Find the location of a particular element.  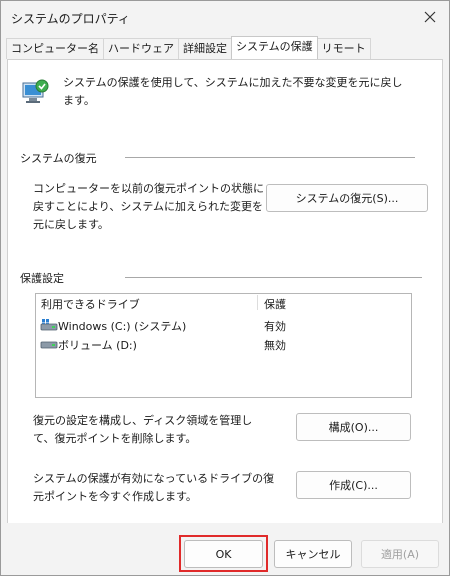

tab-bar: コンピューター名 ハードウェア 詳細設定 システムの保護 リモート is located at coordinates (188, 48).